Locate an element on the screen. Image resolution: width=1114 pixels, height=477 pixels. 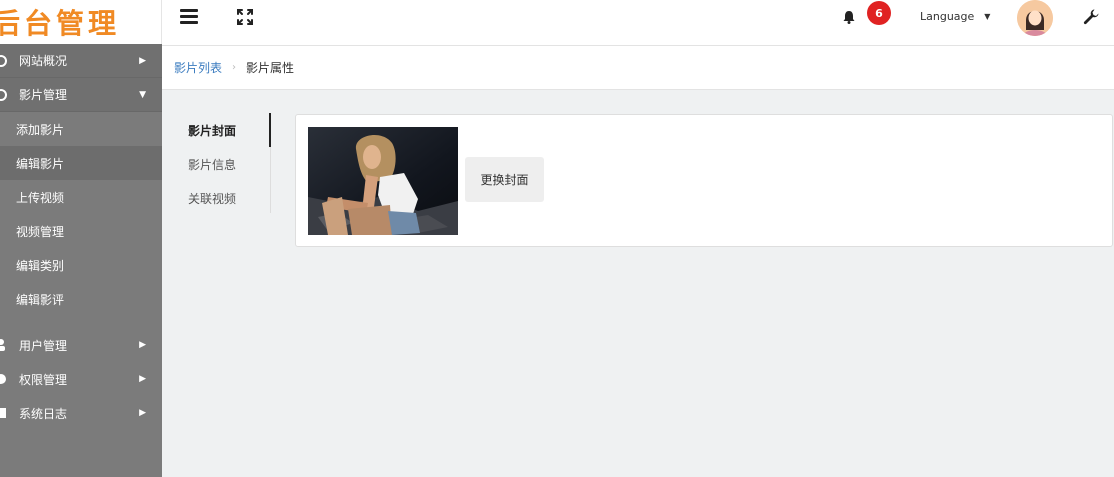
cover-image is located at coordinates (383, 181).